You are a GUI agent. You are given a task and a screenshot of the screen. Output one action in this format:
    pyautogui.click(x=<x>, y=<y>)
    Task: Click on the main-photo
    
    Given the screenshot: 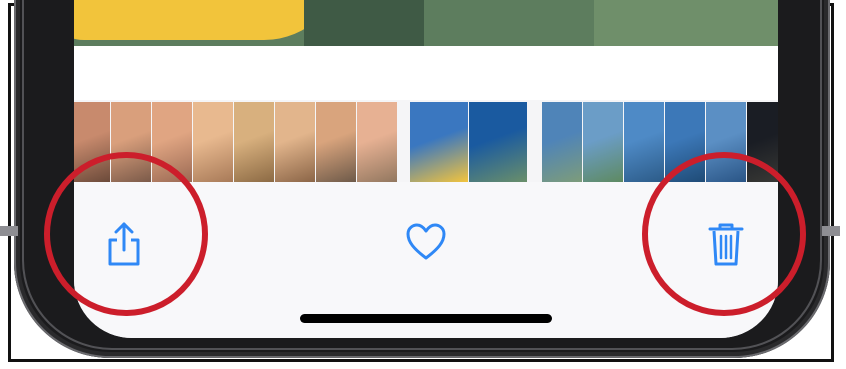 What is the action you would take?
    pyautogui.click(x=426, y=23)
    